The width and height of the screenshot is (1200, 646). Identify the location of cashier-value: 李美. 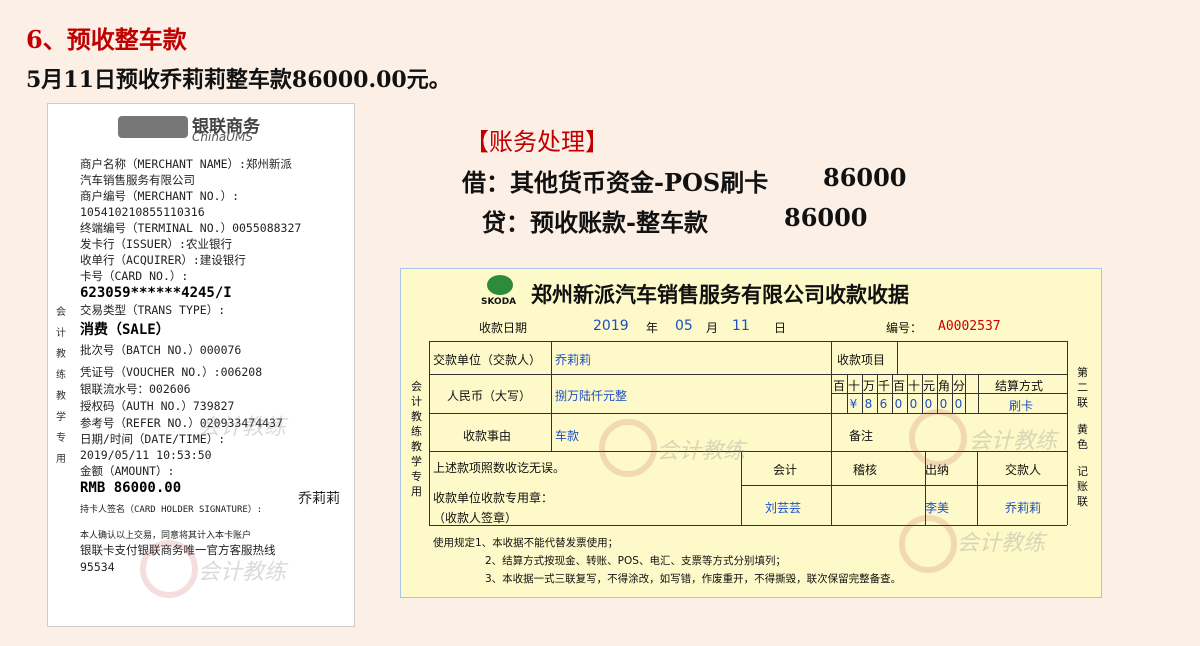
(937, 508).